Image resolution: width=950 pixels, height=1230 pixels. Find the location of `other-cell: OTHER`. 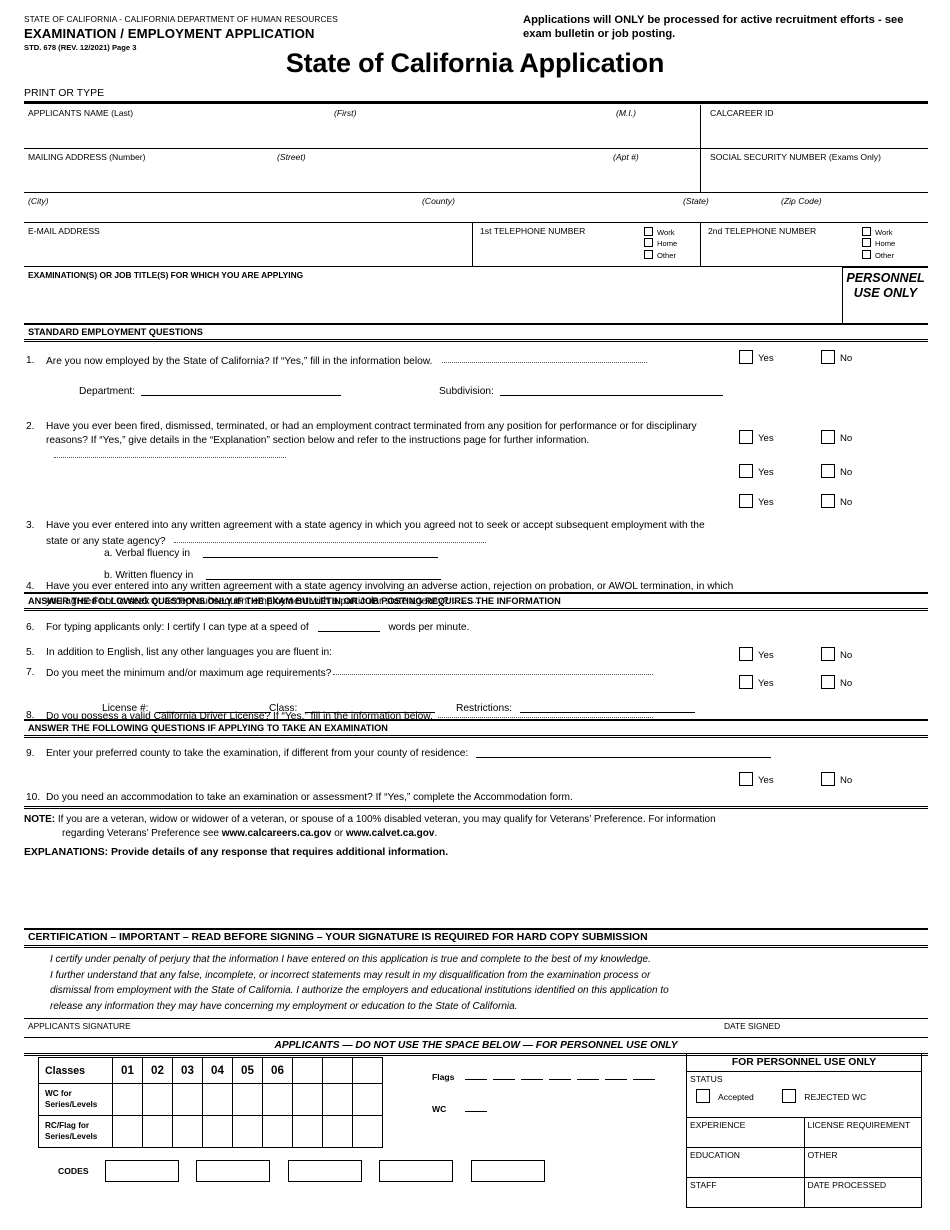

other-cell: OTHER is located at coordinates (862, 1162).